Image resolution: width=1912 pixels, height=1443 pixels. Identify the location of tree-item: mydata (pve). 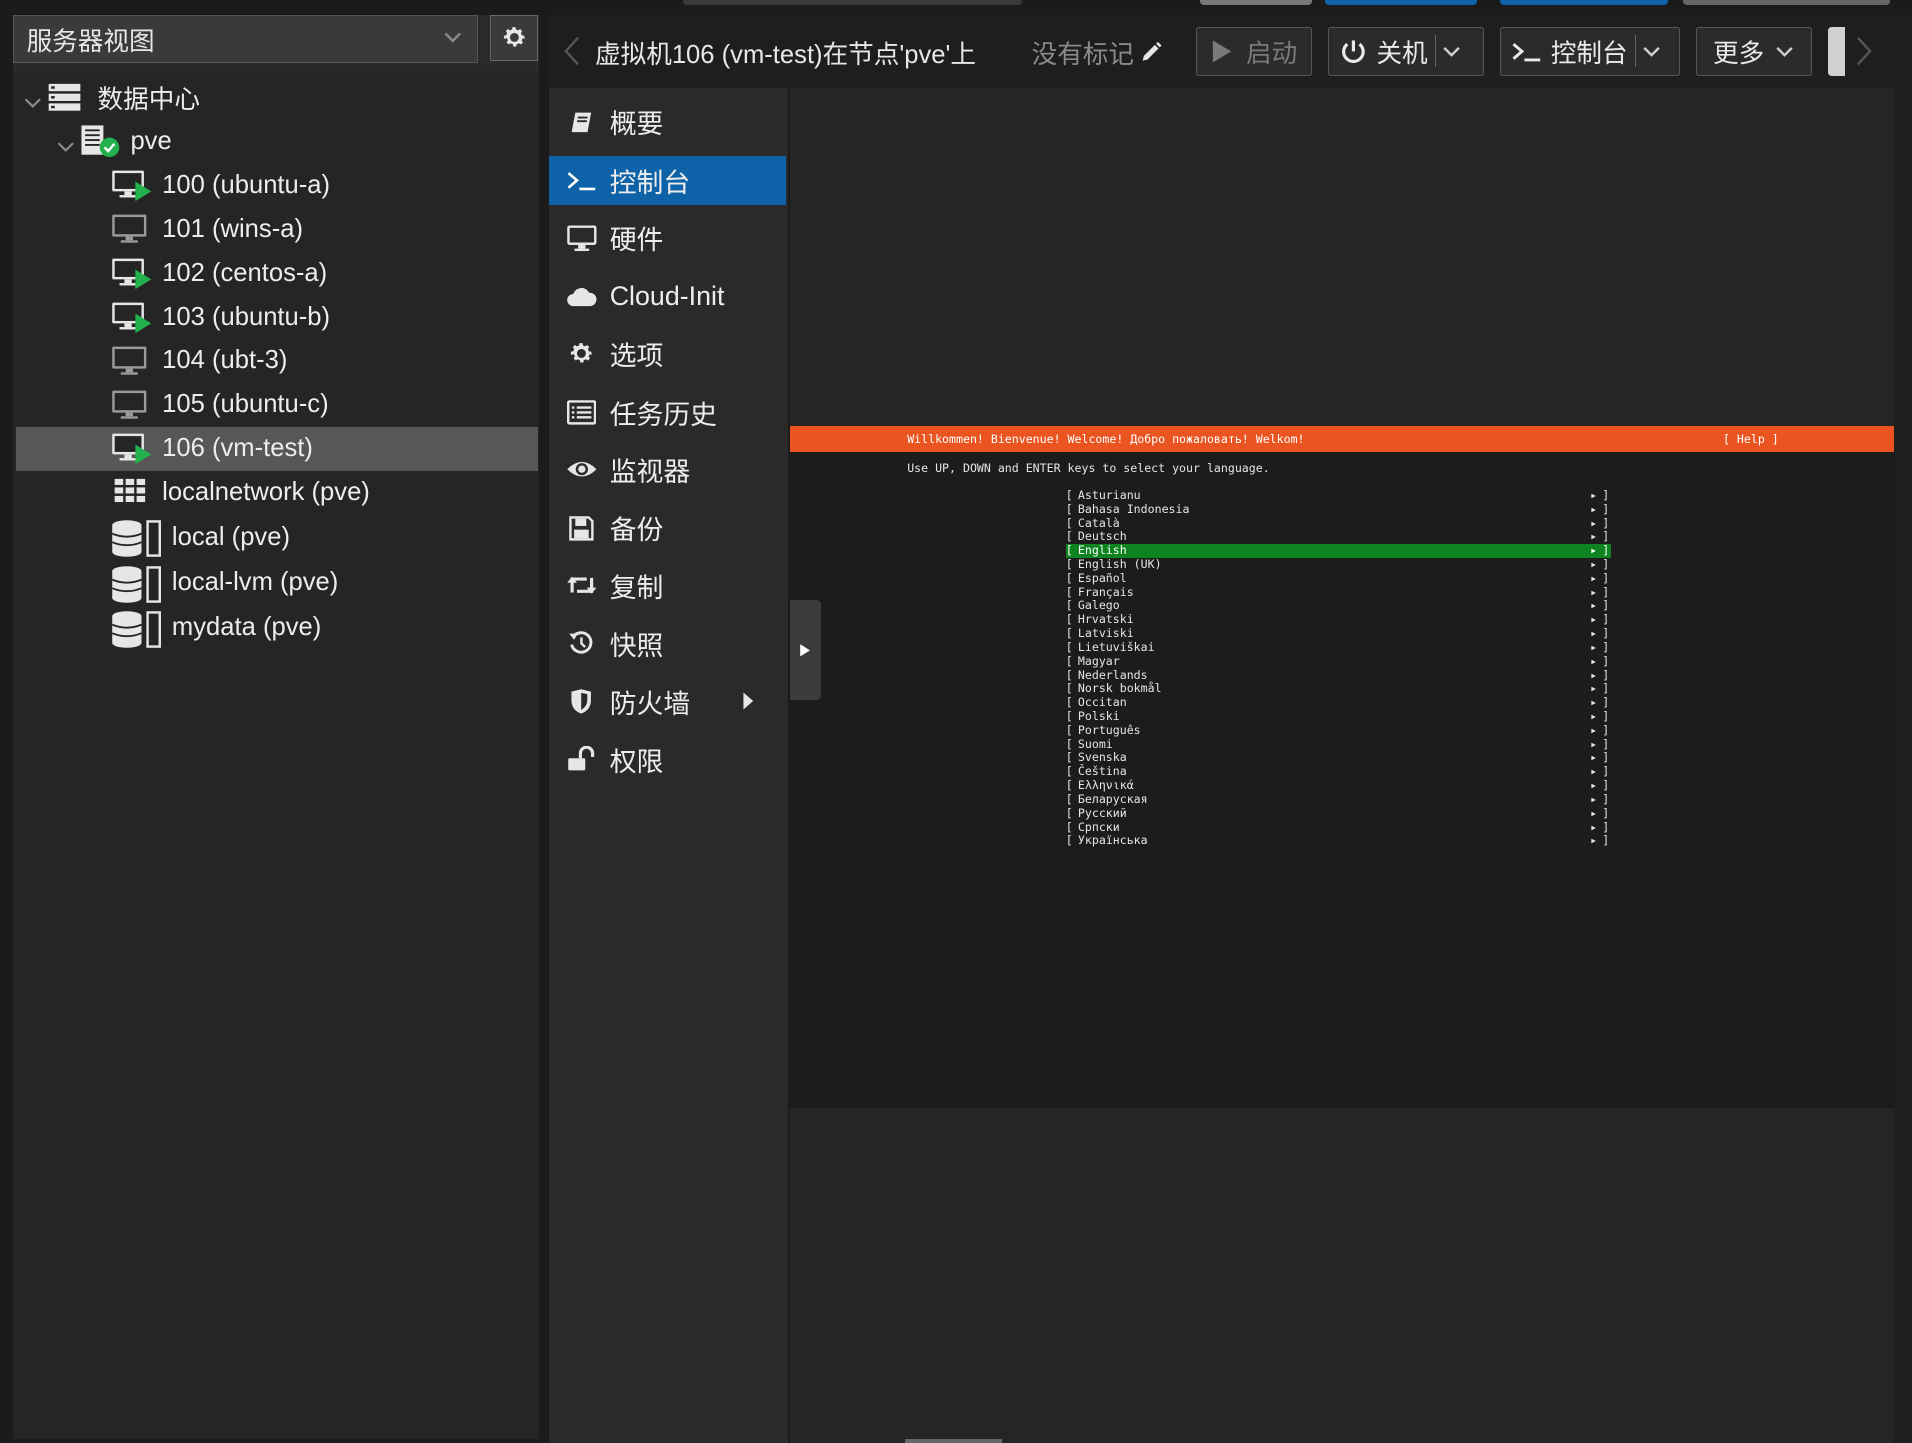
(277, 628).